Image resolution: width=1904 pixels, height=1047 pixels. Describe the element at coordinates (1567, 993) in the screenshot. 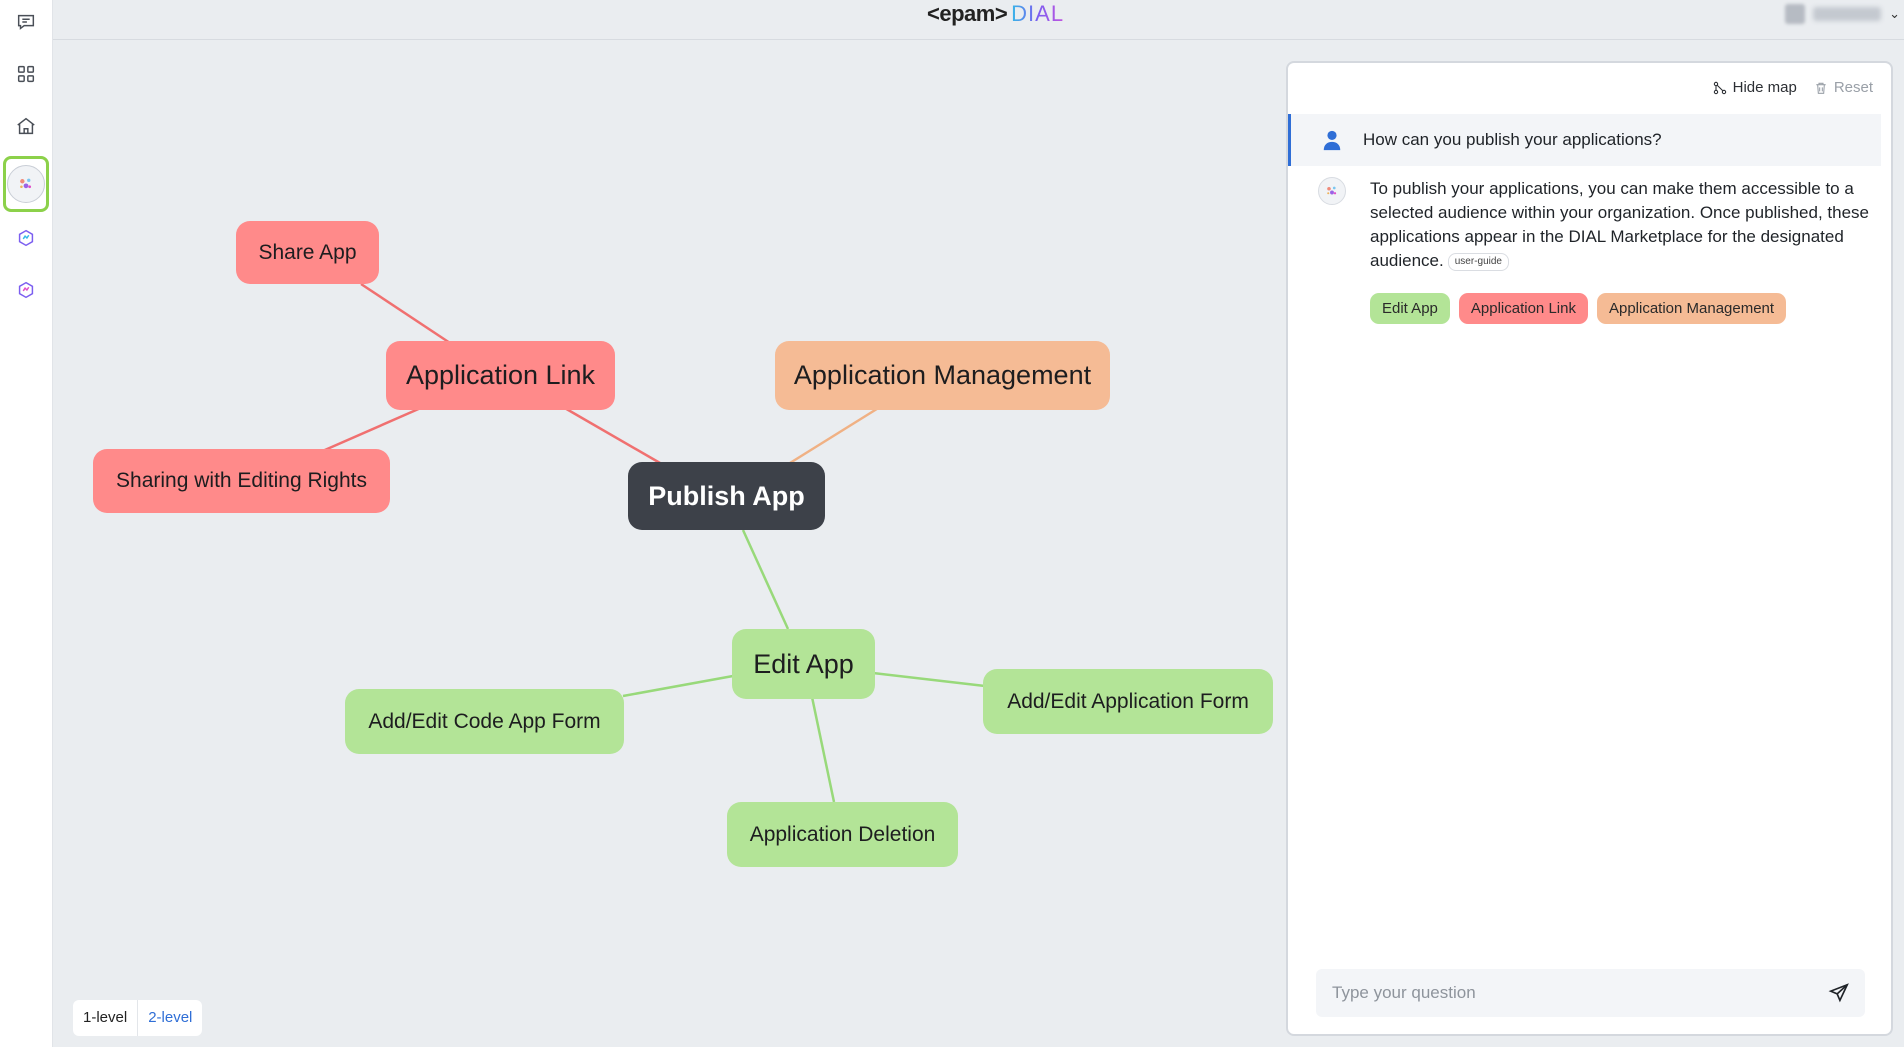

I see `question-input` at that location.